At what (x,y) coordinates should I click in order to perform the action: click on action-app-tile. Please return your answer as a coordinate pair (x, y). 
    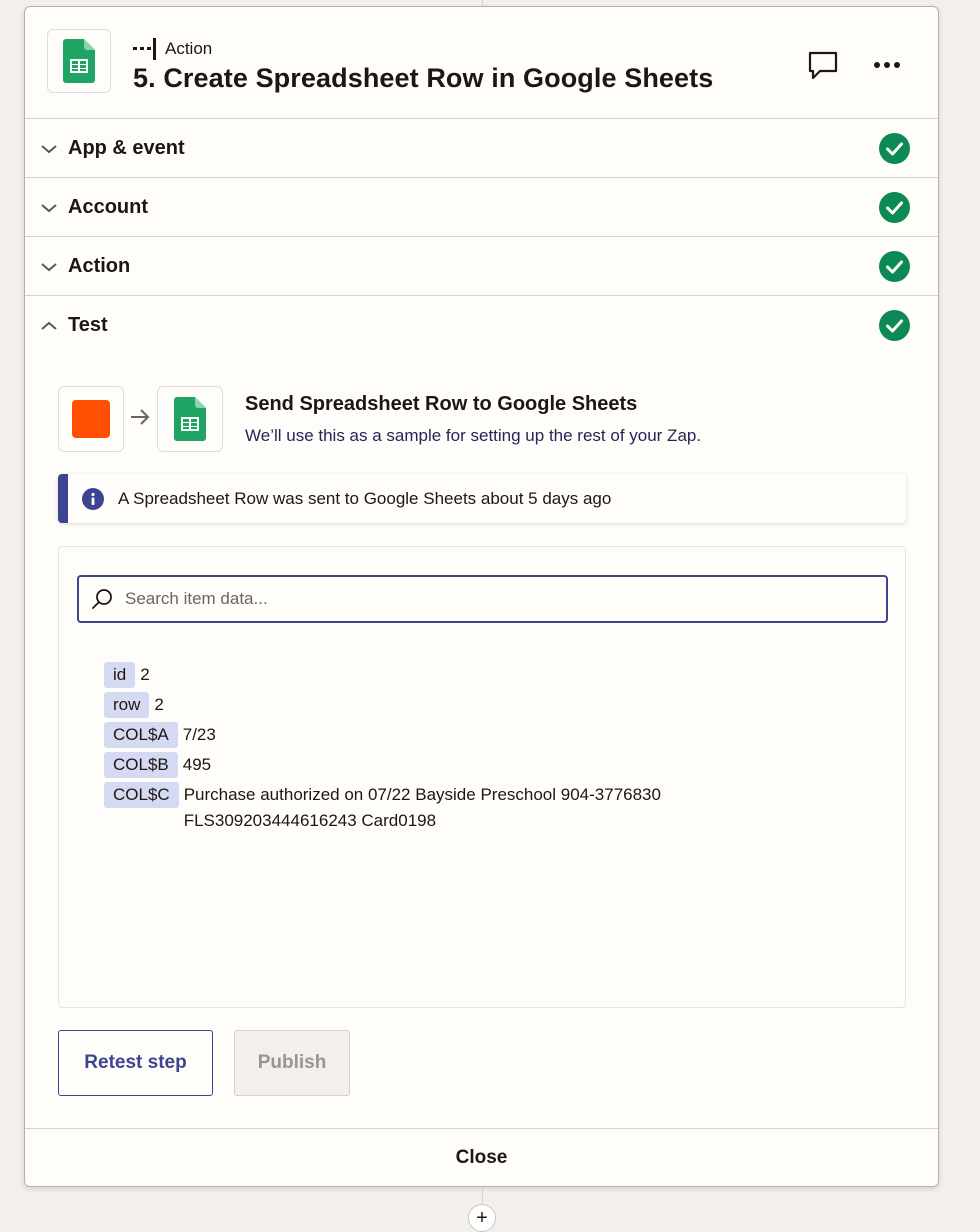
    Looking at the image, I should click on (190, 419).